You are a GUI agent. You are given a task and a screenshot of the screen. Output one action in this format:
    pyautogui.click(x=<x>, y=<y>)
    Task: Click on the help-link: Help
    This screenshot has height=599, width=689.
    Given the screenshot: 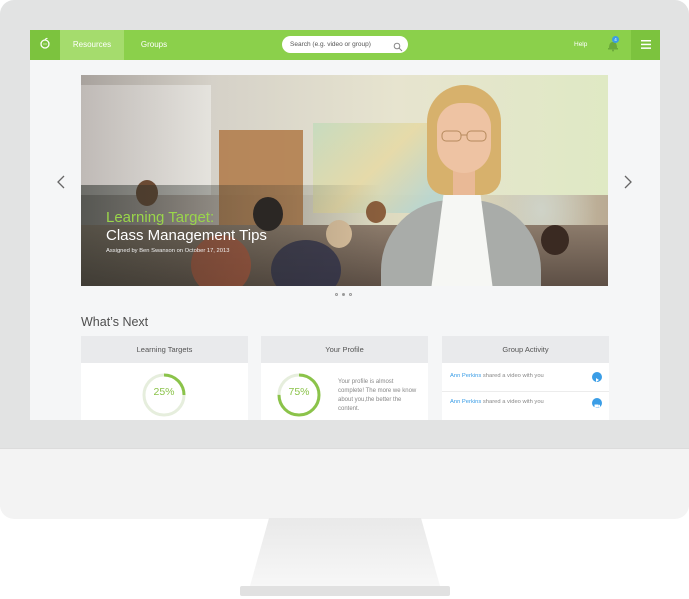 What is the action you would take?
    pyautogui.click(x=580, y=45)
    